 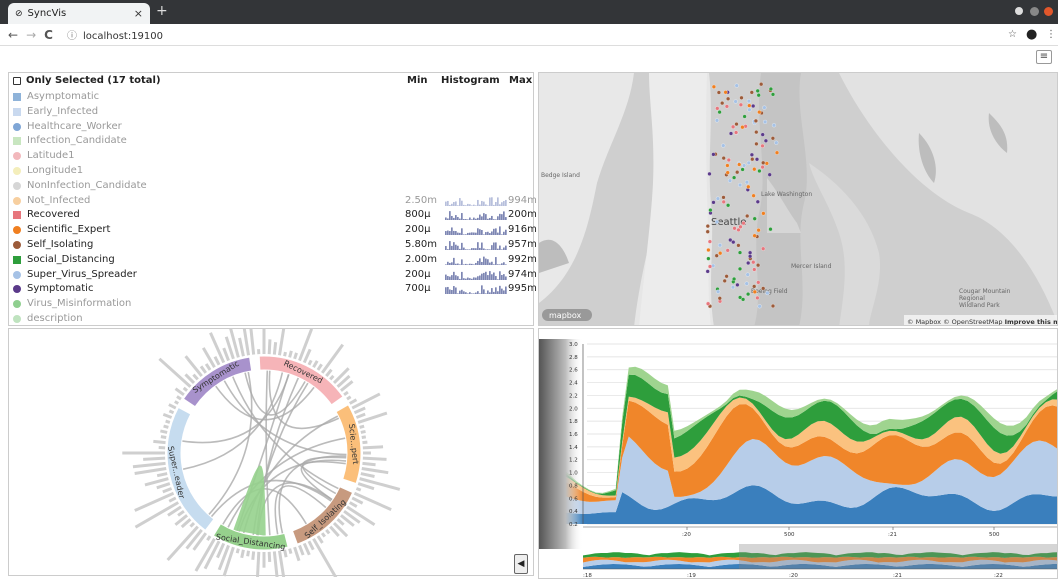 I want to click on only-selected-checkbox, so click(x=17, y=81).